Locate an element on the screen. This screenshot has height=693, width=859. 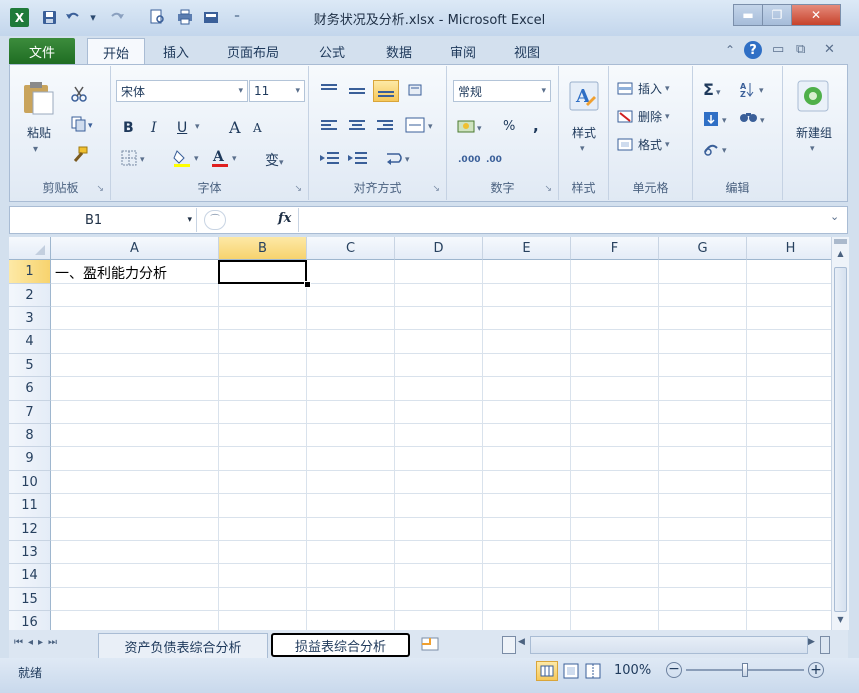
select-all-button is located at coordinates (30, 248).